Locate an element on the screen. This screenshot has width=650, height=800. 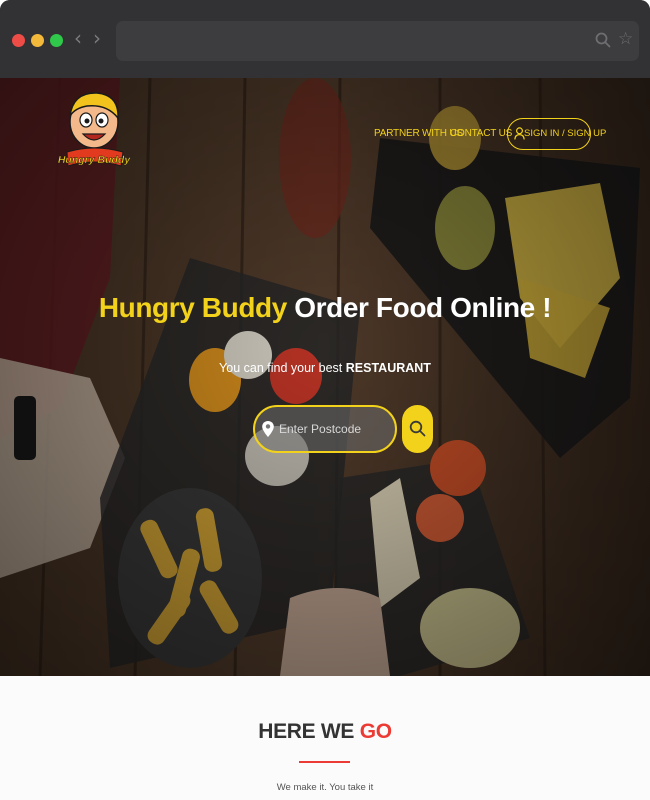
hero-headline: Hungry Buddy Order Food Online ! is located at coordinates (325, 308).